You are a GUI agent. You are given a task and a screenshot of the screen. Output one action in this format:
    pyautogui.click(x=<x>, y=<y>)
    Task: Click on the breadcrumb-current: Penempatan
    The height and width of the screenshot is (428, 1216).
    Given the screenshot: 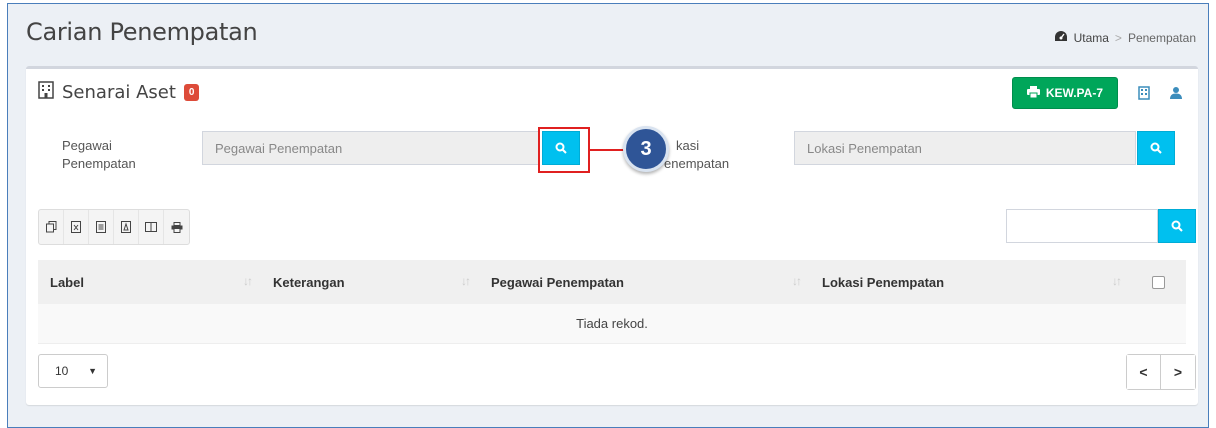 What is the action you would take?
    pyautogui.click(x=1161, y=37)
    